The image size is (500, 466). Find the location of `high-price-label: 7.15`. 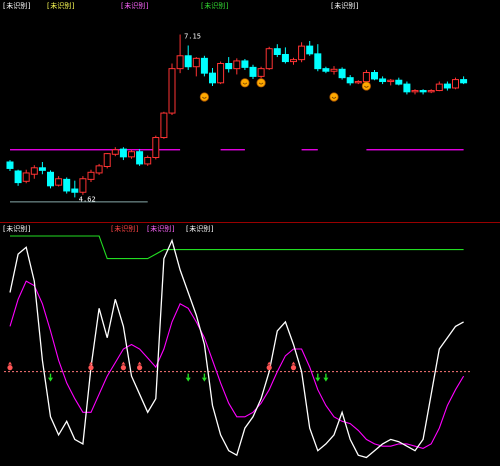

high-price-label: 7.15 is located at coordinates (192, 37).